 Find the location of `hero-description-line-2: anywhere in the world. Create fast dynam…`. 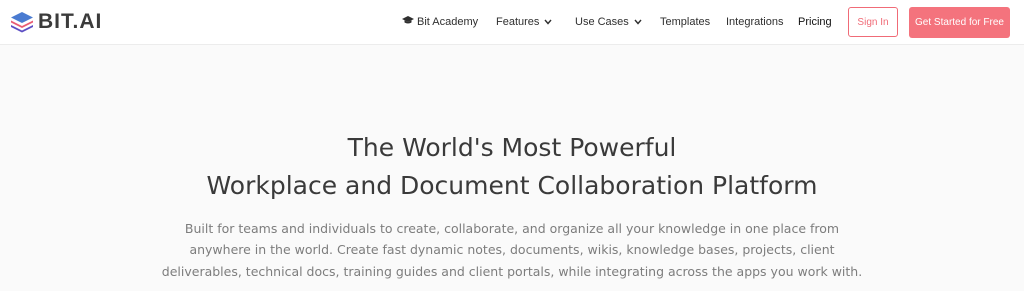

hero-description-line-2: anywhere in the world. Create fast dynam… is located at coordinates (512, 249).